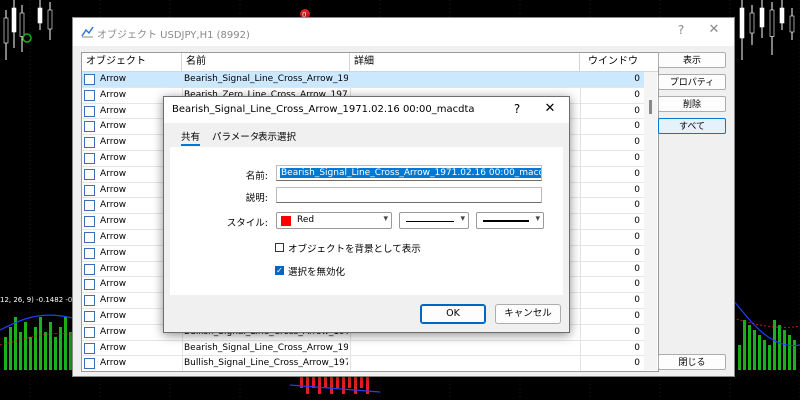 This screenshot has width=800, height=400. What do you see at coordinates (39, 300) in the screenshot?
I see `indicator-info: 12, 26, 9) -0.1482 -0.0` at bounding box center [39, 300].